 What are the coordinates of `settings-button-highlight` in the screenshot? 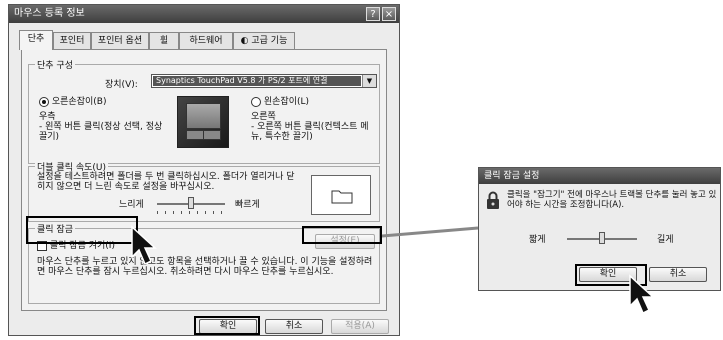 It's located at (342, 235).